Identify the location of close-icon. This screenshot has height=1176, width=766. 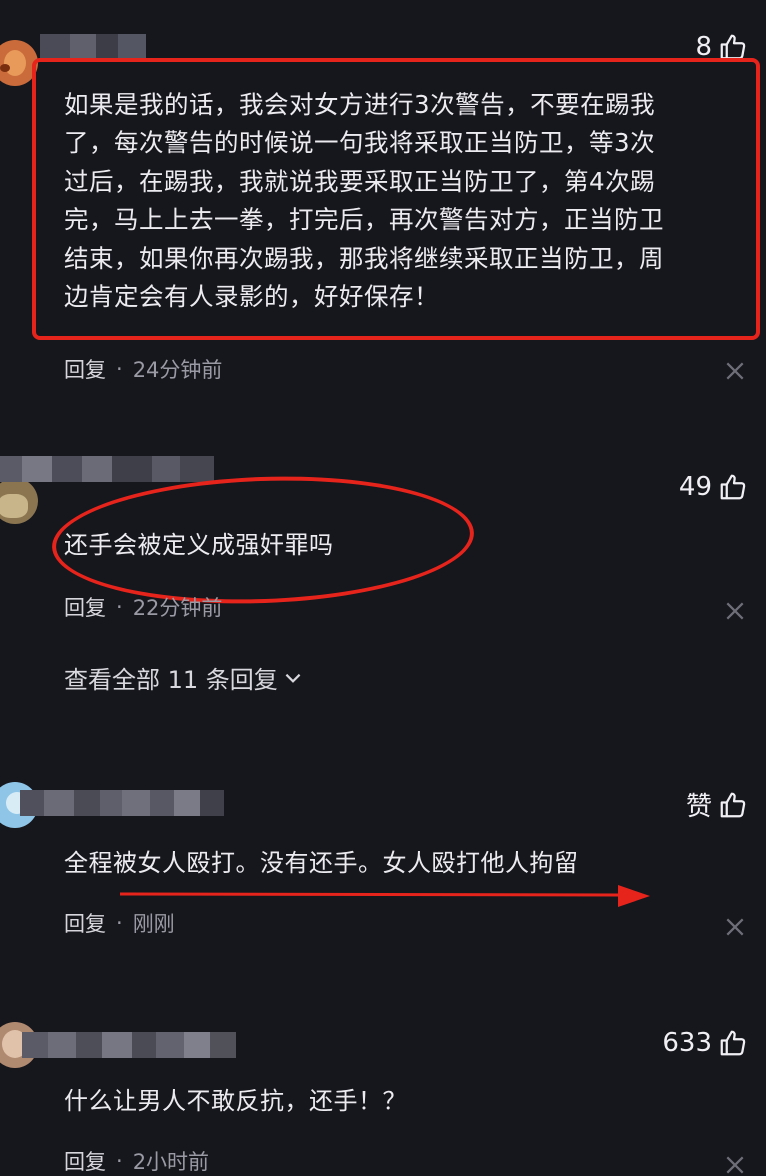
(735, 1165).